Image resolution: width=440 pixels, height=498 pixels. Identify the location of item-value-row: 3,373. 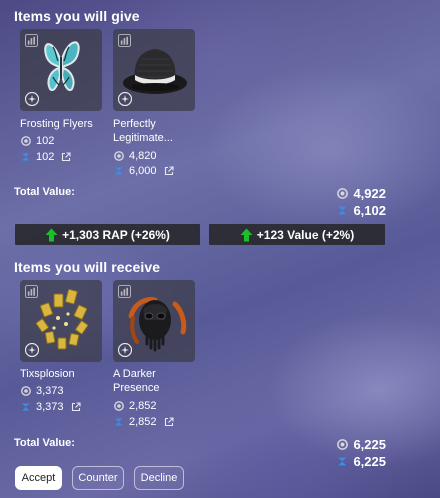
(51, 407).